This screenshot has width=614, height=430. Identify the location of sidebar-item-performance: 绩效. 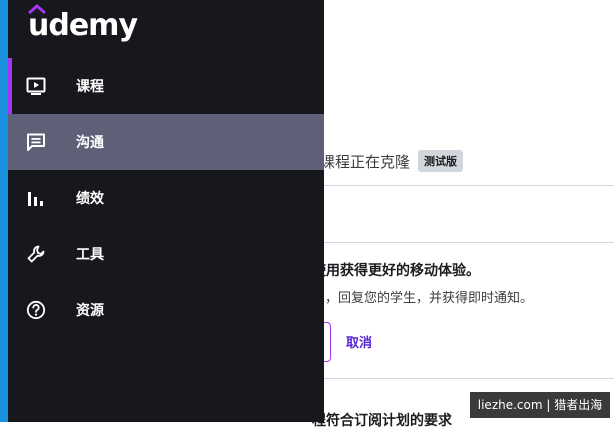
(166, 198).